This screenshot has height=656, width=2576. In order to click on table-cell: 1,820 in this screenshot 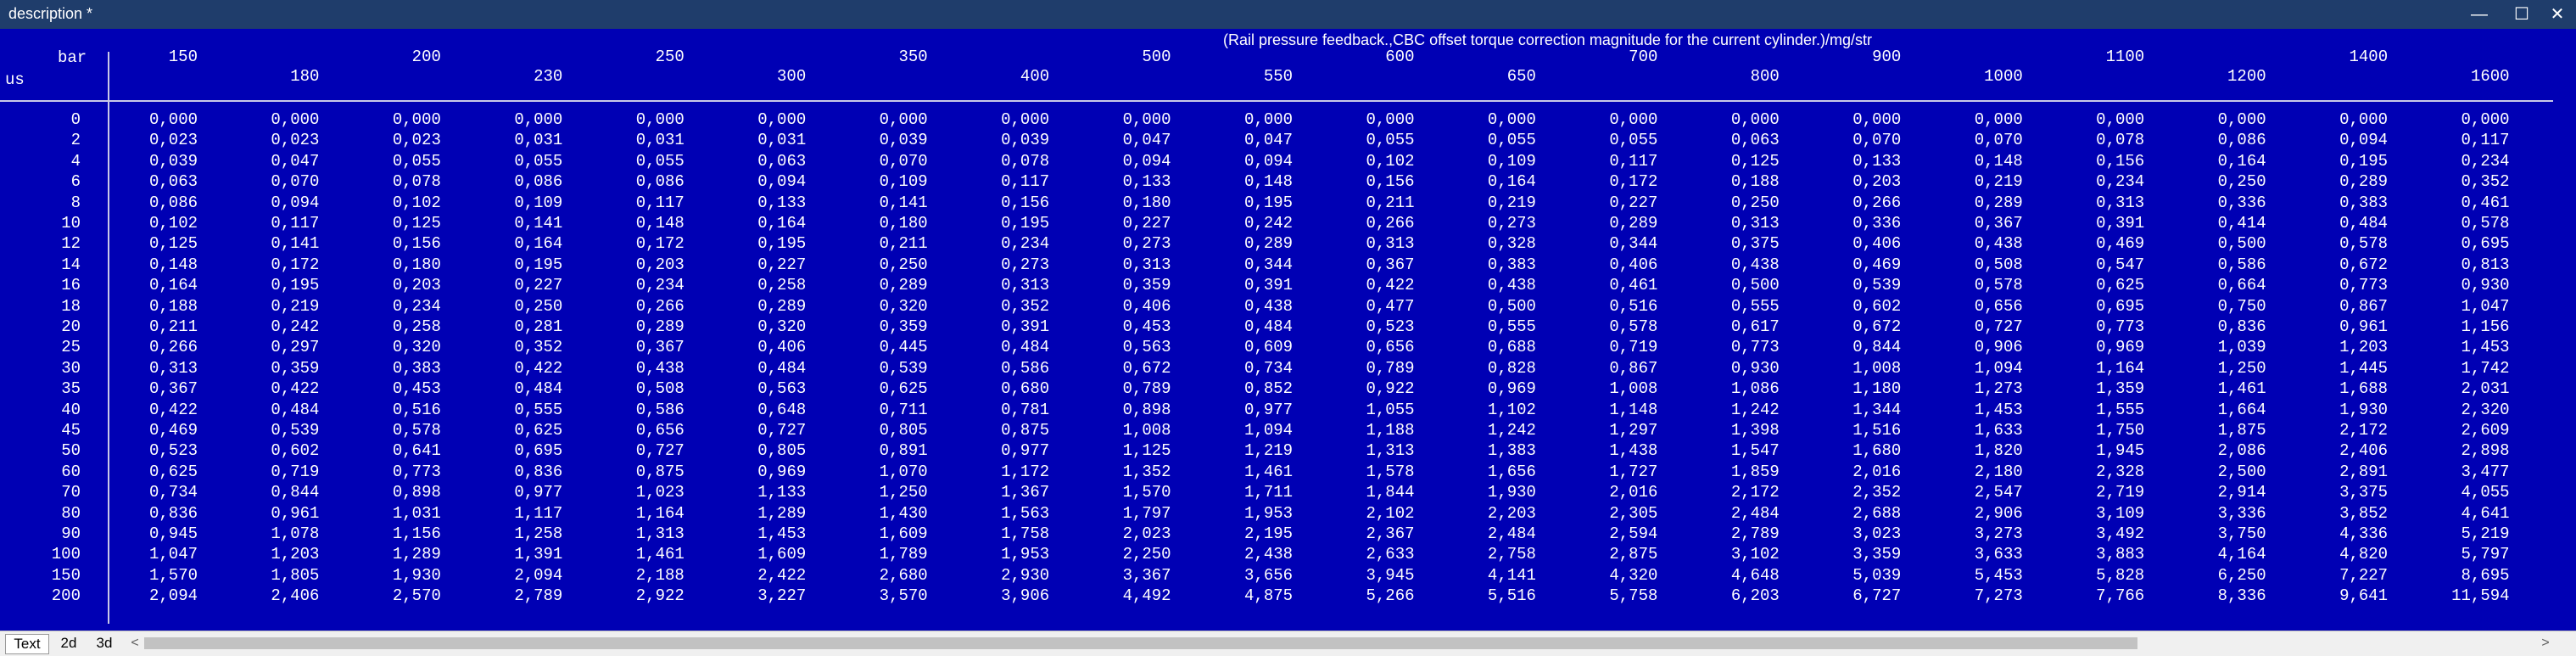, I will do `click(1976, 451)`.